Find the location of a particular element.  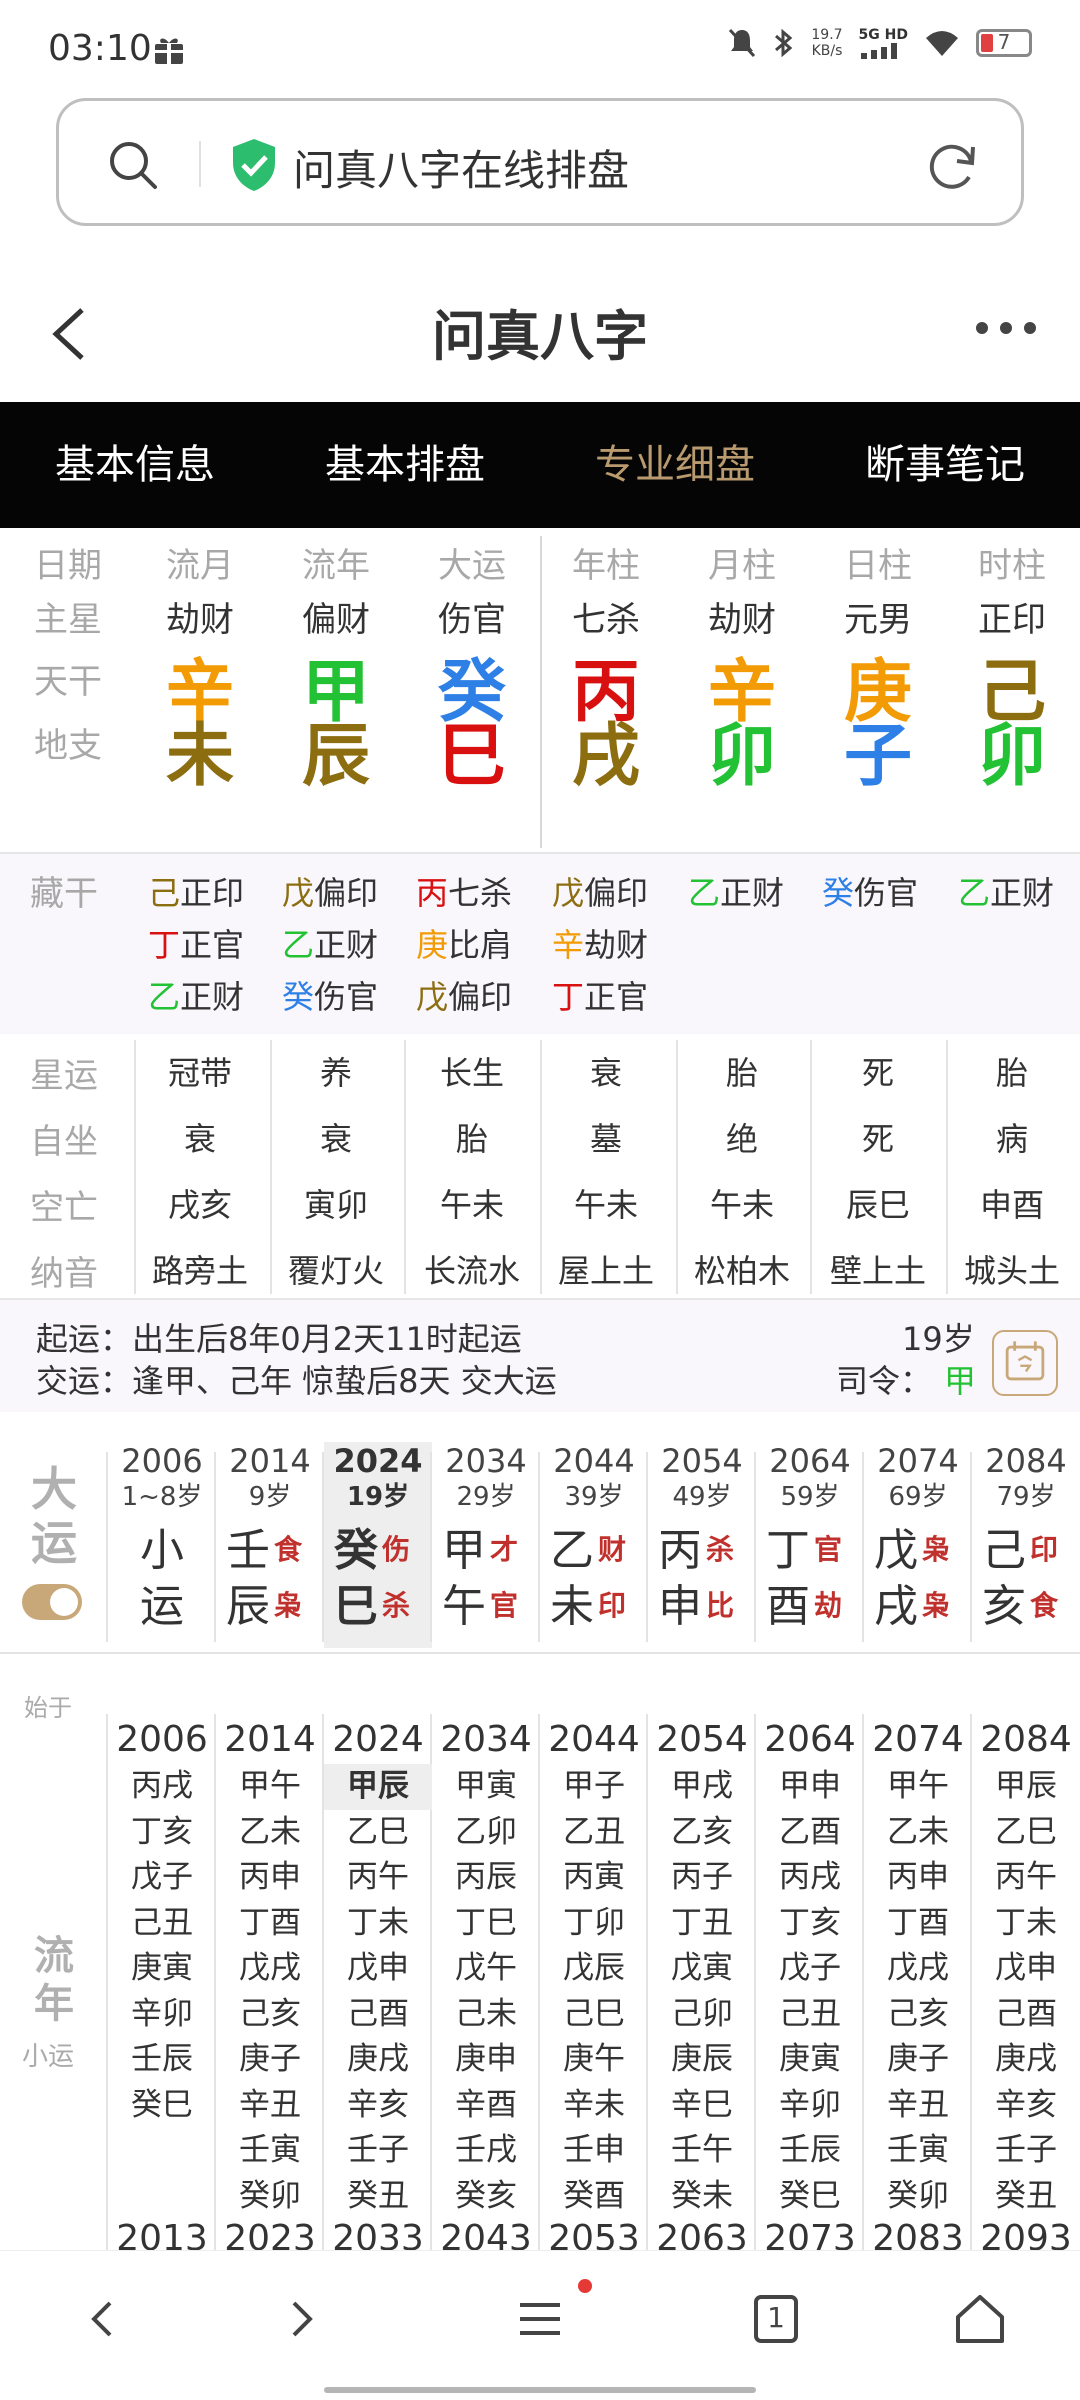

liunian-item: 庚子 is located at coordinates (918, 2060).